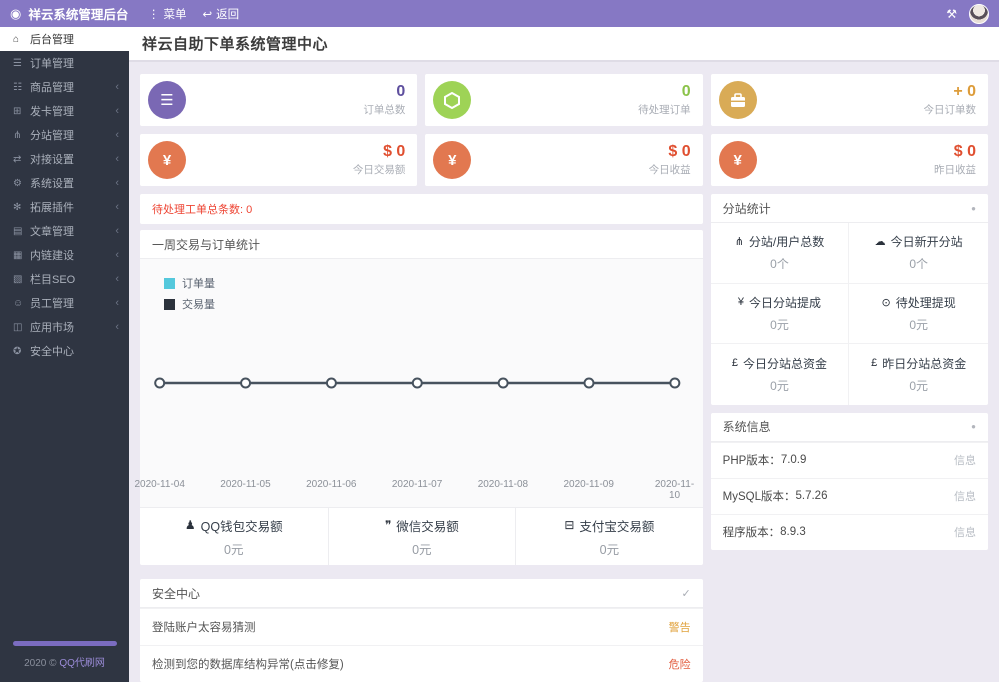 Image resolution: width=999 pixels, height=682 pixels. Describe the element at coordinates (167, 14) in the screenshot. I see `menu-toggle: ⋮ 菜单` at that location.